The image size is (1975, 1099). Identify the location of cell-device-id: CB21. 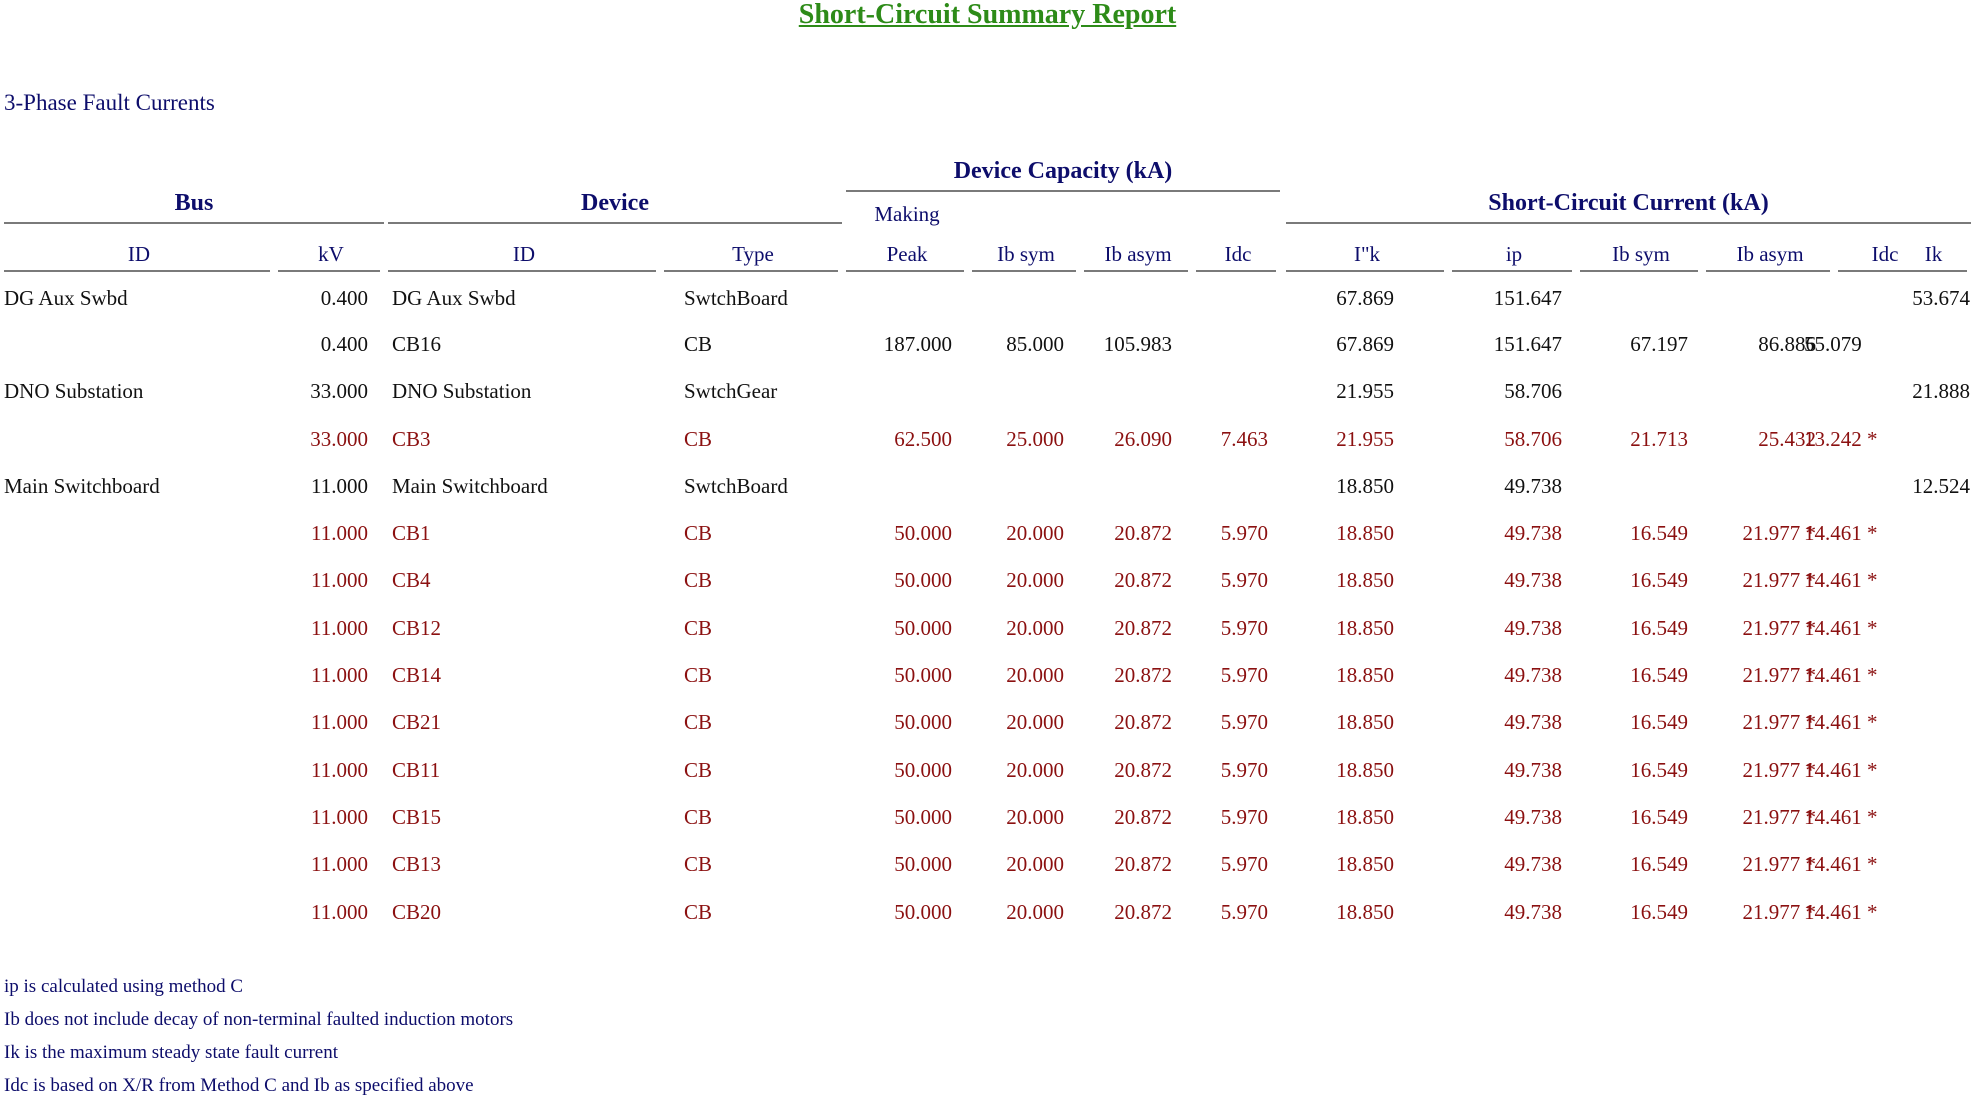
(417, 722).